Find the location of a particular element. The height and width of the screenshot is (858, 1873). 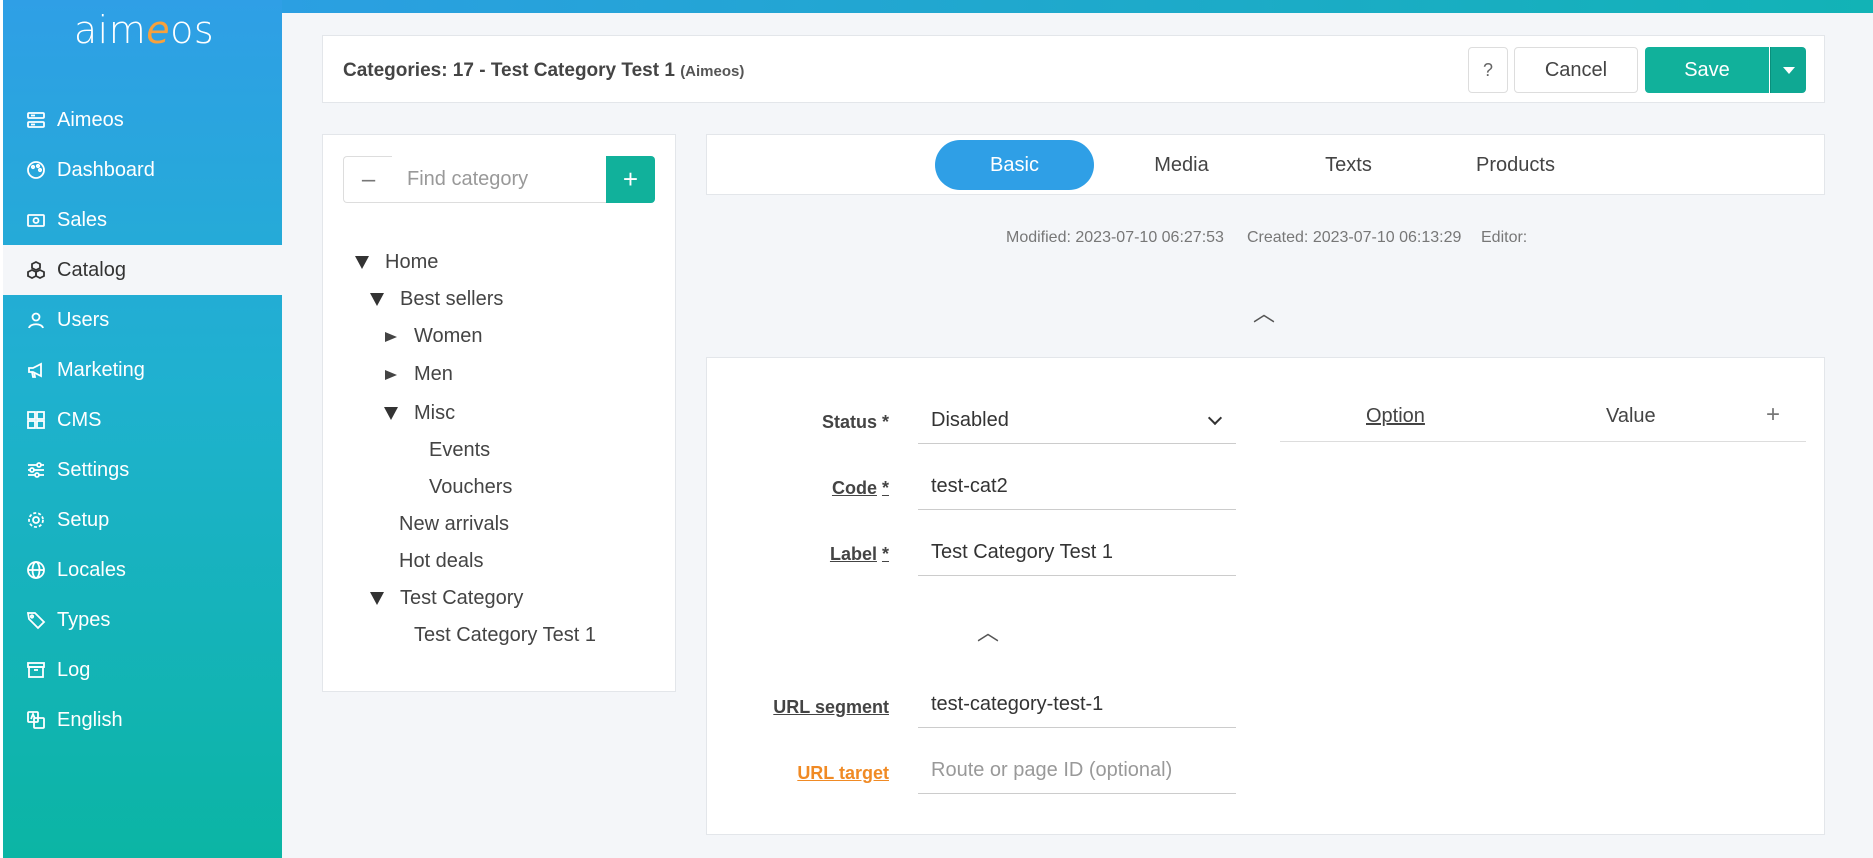

url-target-placeholder: Route or page ID (optional) is located at coordinates (1052, 770).